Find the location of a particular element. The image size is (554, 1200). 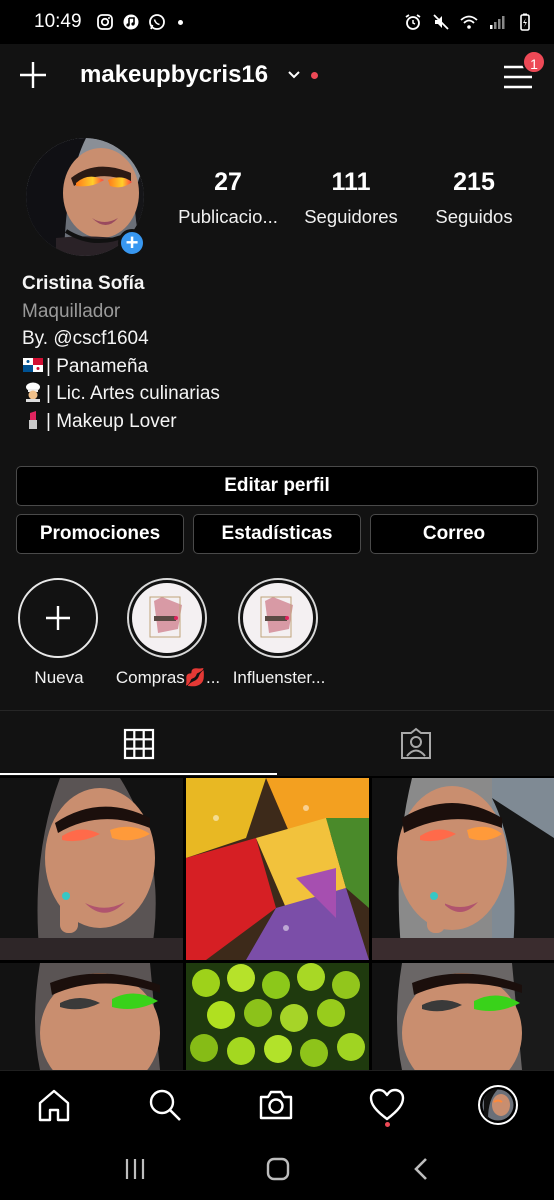

signal-icon is located at coordinates (497, 22).